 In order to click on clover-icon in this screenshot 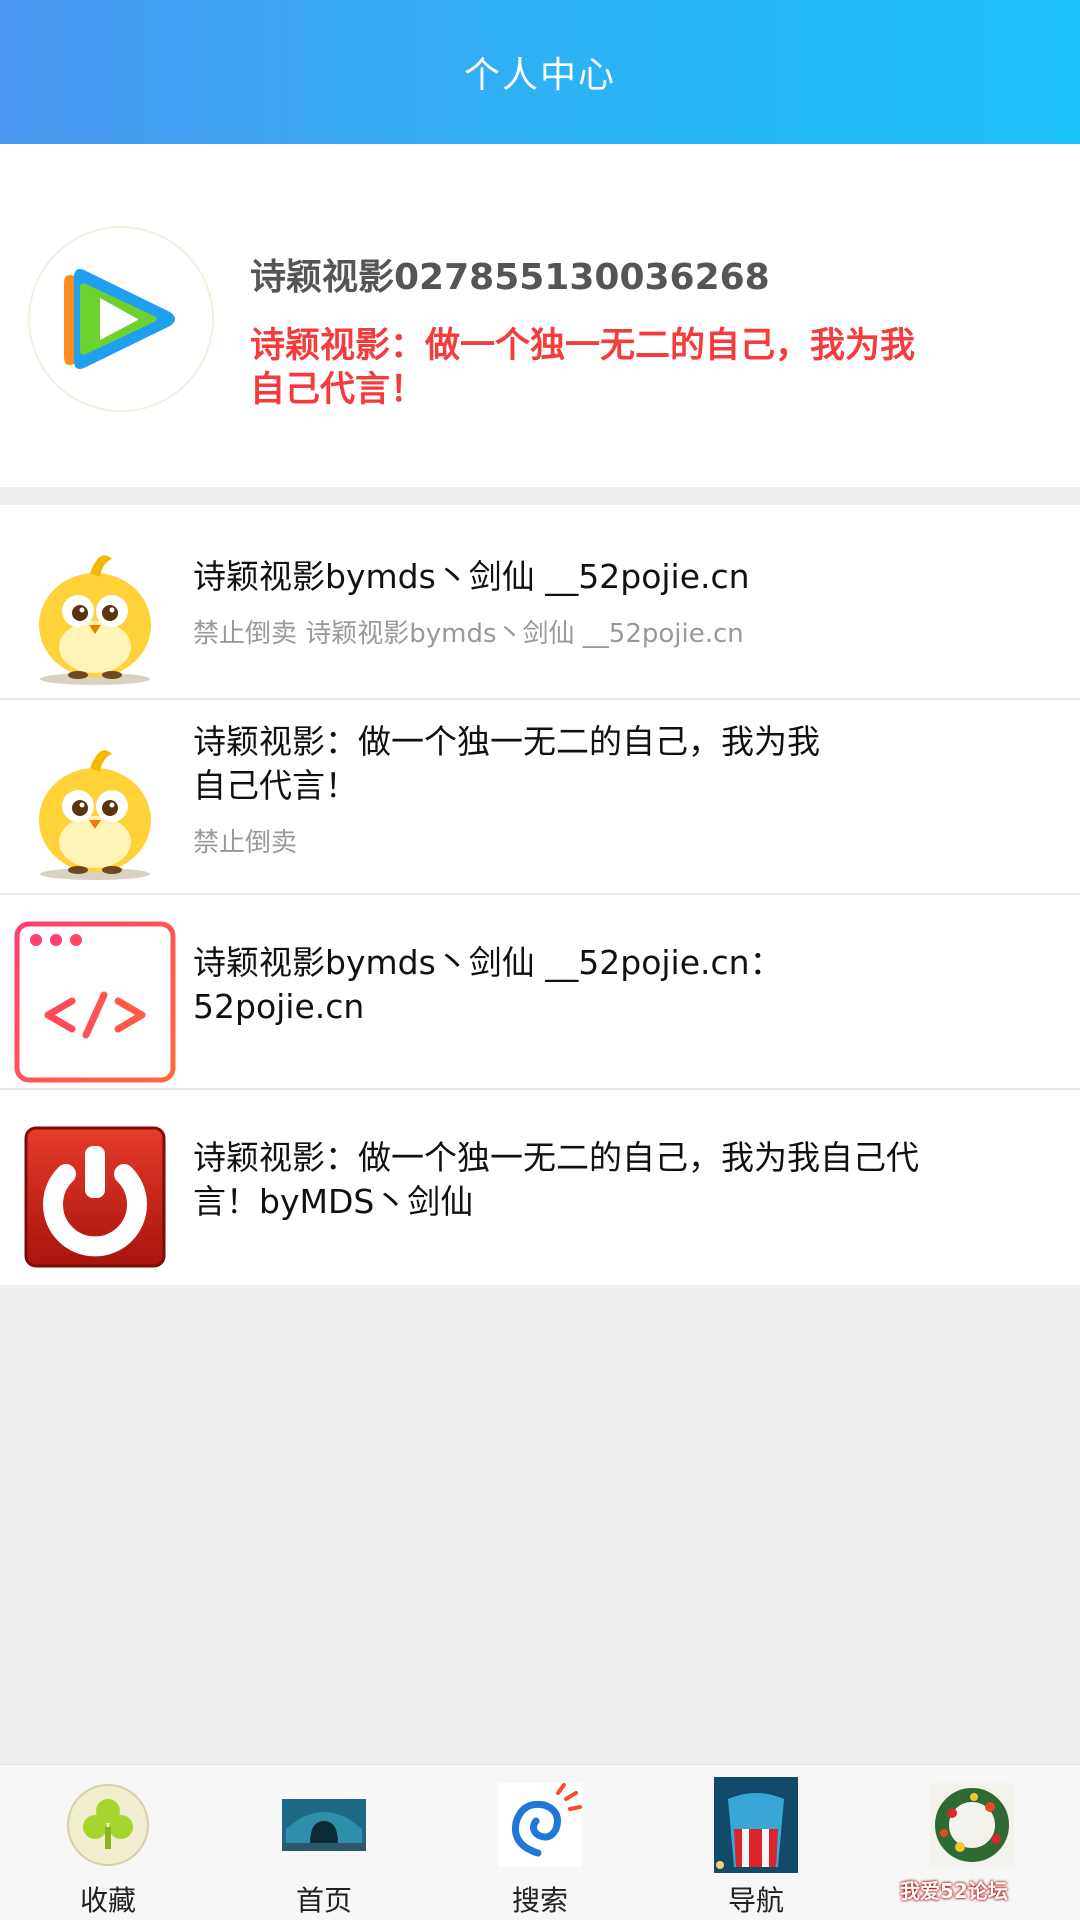, I will do `click(108, 1825)`.